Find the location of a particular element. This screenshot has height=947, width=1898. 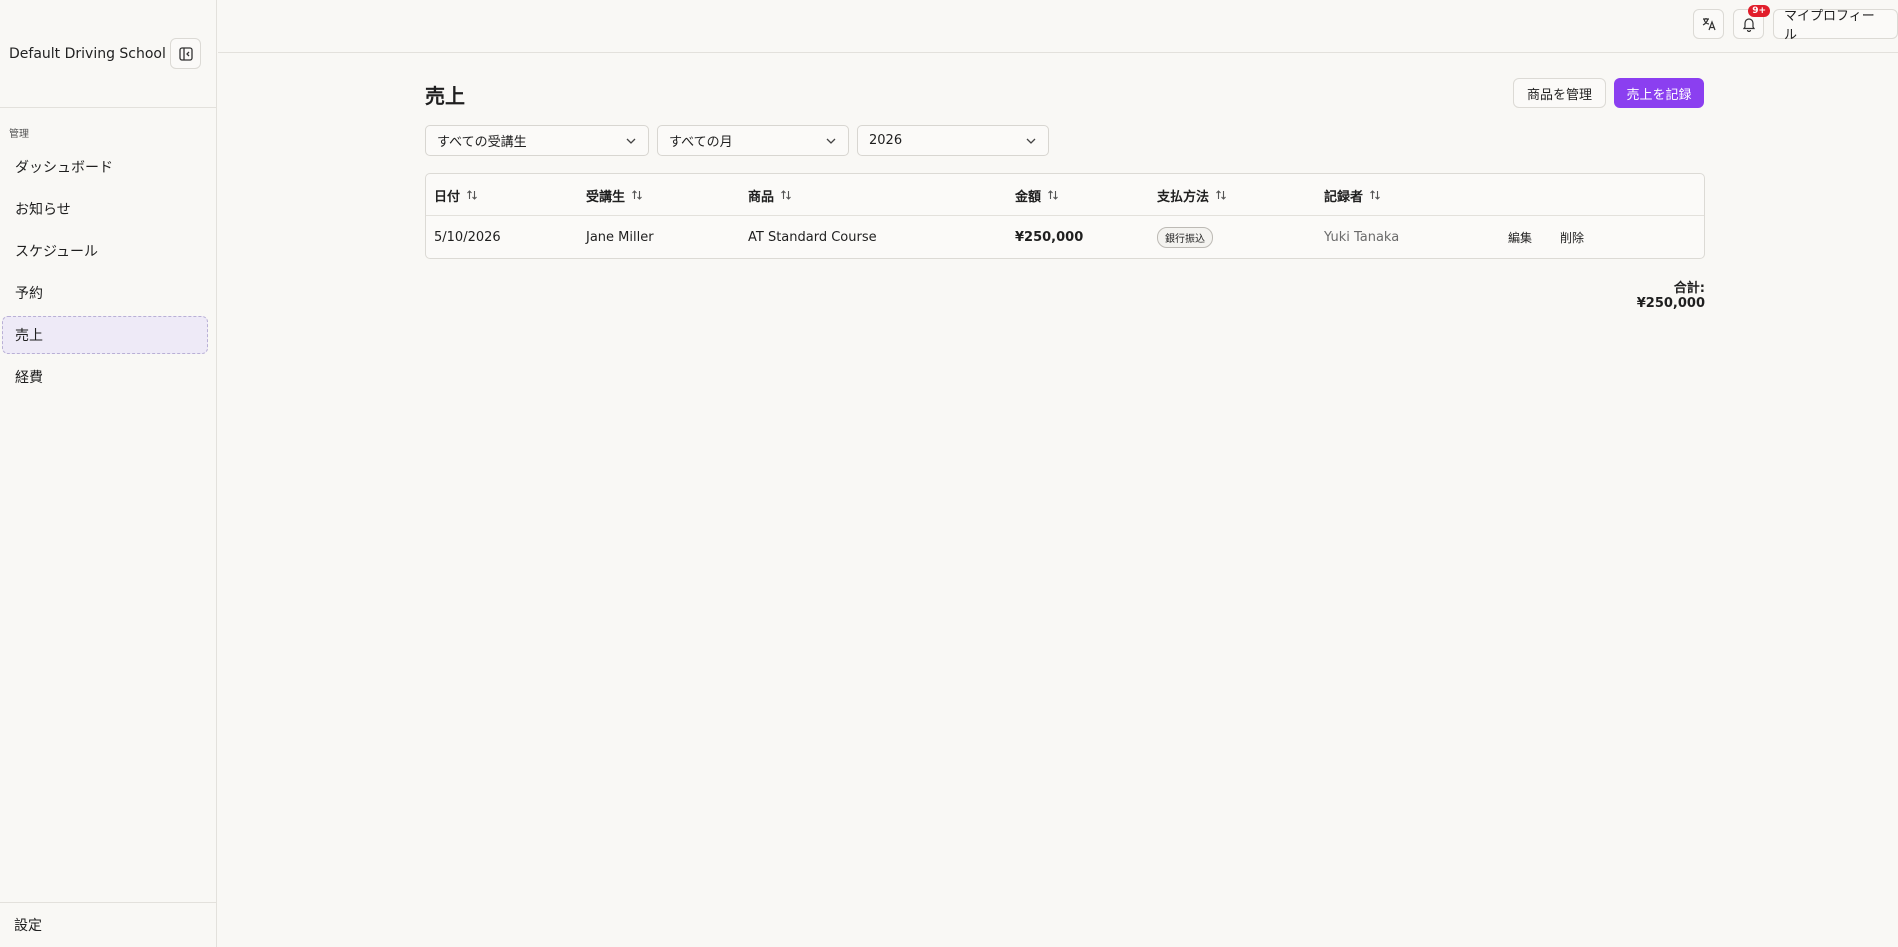

sidebar-item-settings: 設定 is located at coordinates (108, 924).